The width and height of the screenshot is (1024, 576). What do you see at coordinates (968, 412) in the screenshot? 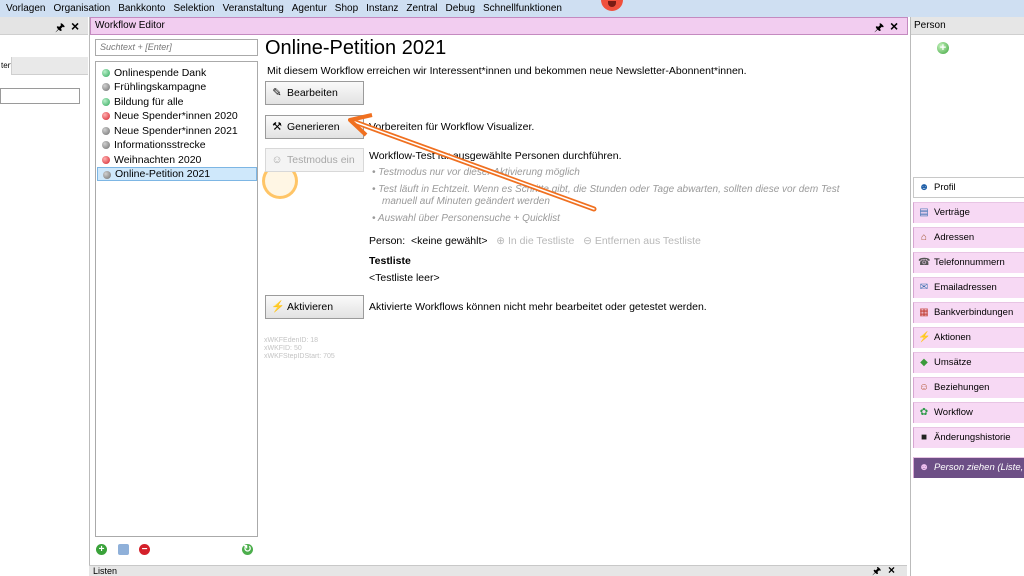
I see `person-nav-item: ✿ Workflow` at bounding box center [968, 412].